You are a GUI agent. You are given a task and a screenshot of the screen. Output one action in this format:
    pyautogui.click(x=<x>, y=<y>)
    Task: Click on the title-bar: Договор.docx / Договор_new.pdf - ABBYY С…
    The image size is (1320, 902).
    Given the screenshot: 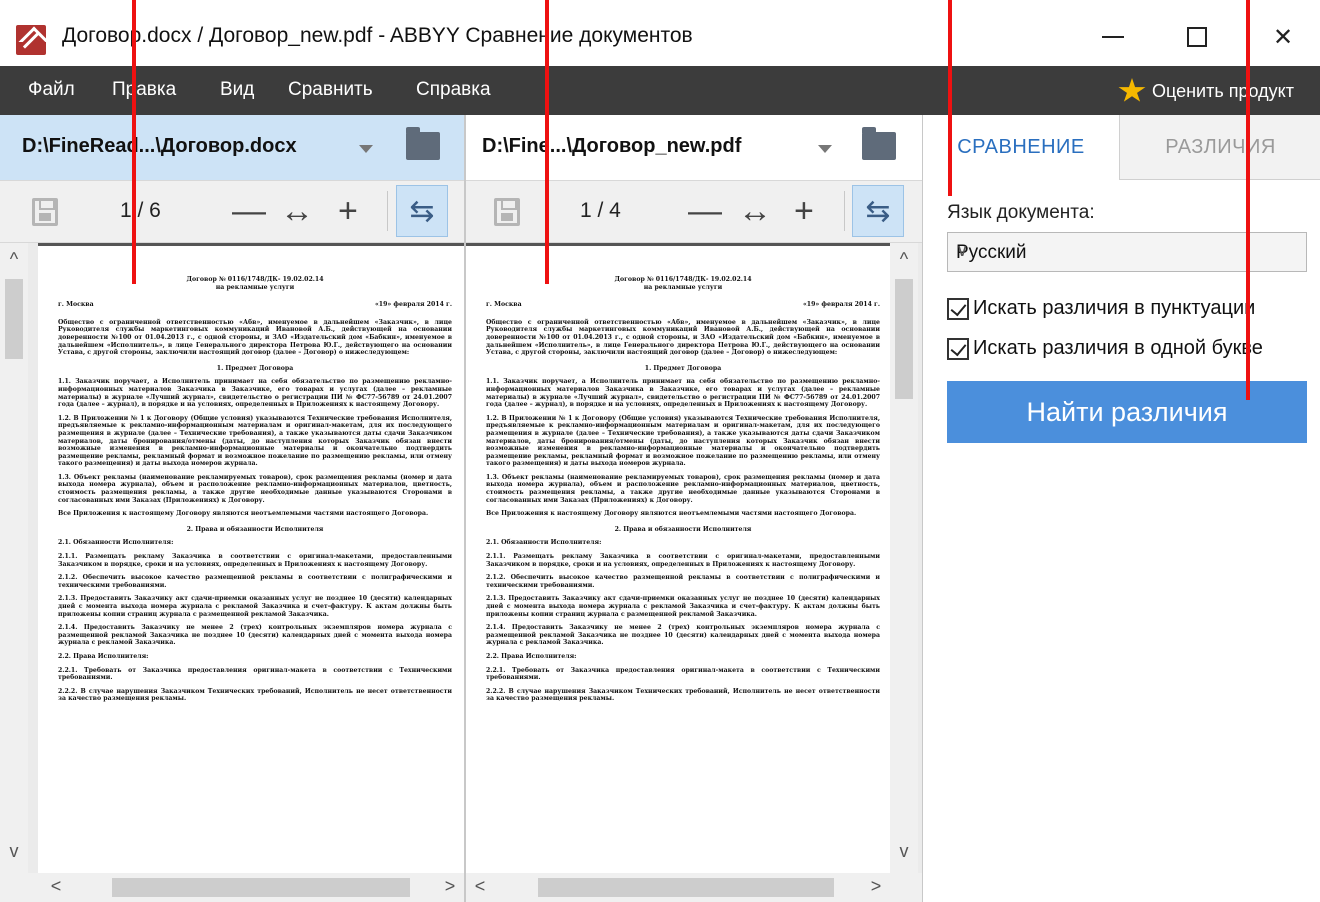 What is the action you would take?
    pyautogui.click(x=660, y=33)
    